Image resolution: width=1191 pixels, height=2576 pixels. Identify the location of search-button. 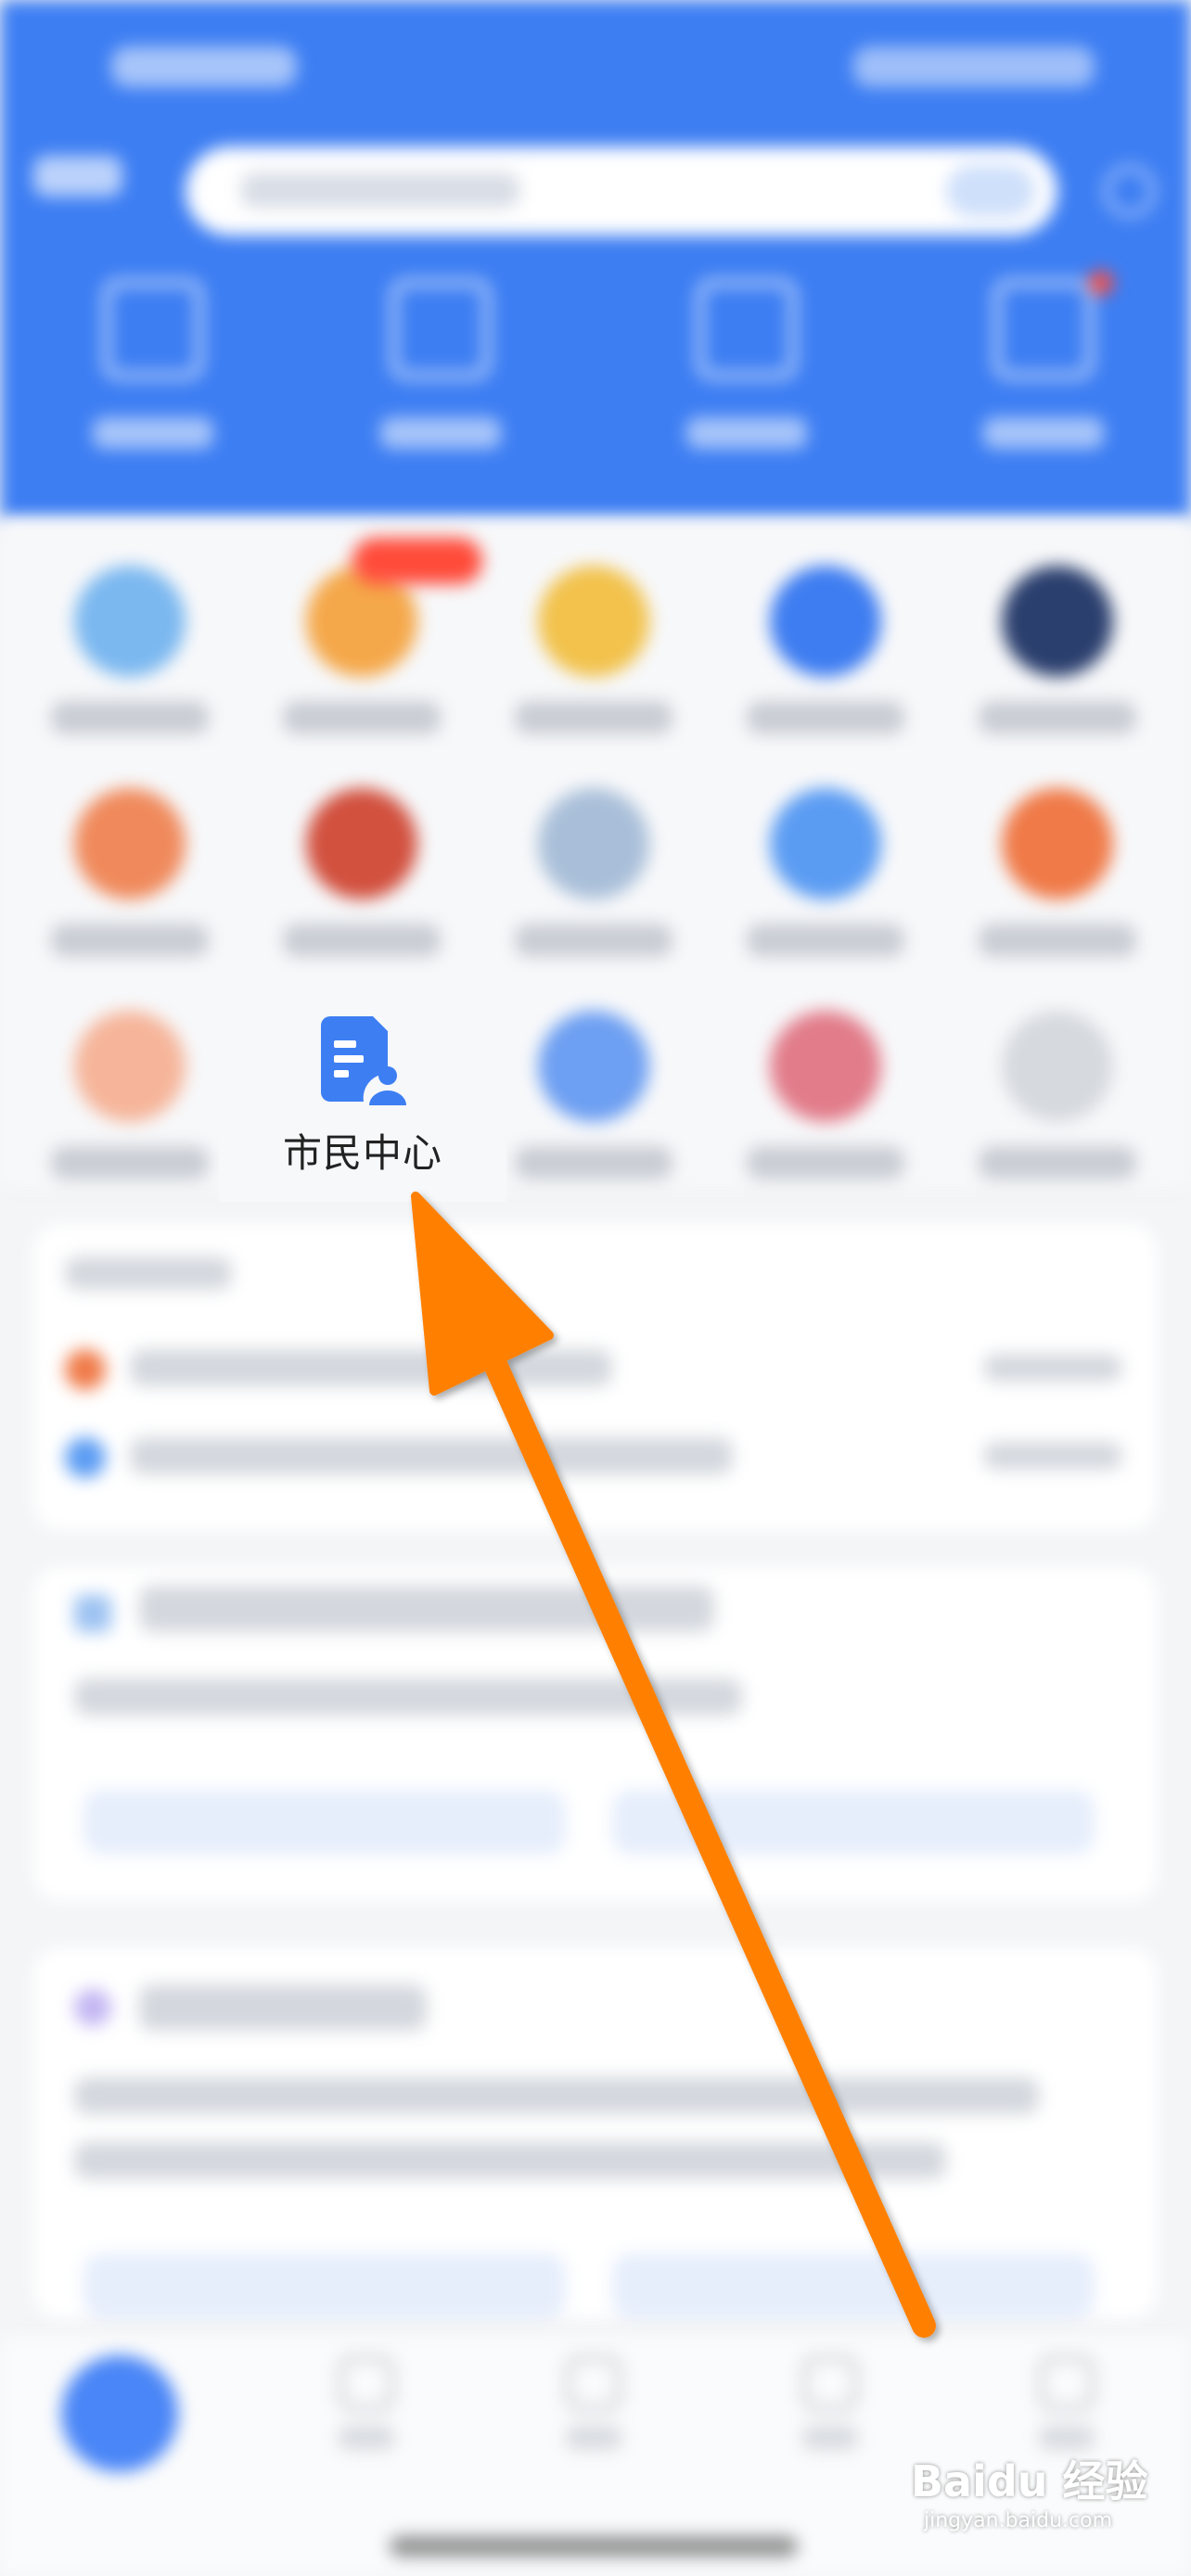
(990, 191).